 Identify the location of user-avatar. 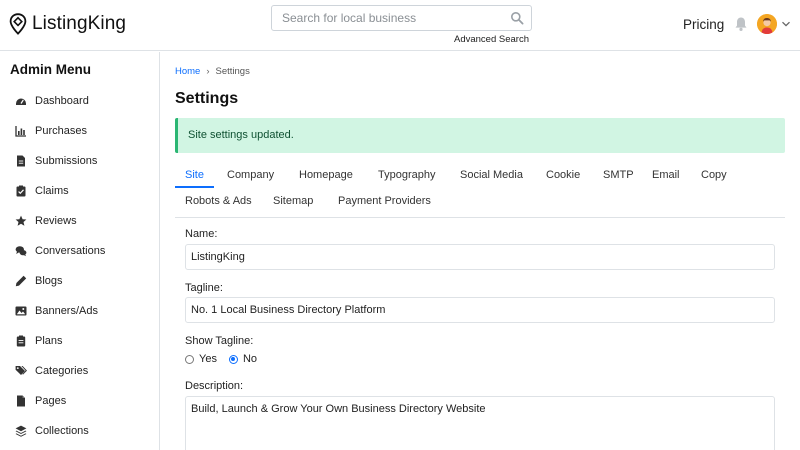
(767, 24).